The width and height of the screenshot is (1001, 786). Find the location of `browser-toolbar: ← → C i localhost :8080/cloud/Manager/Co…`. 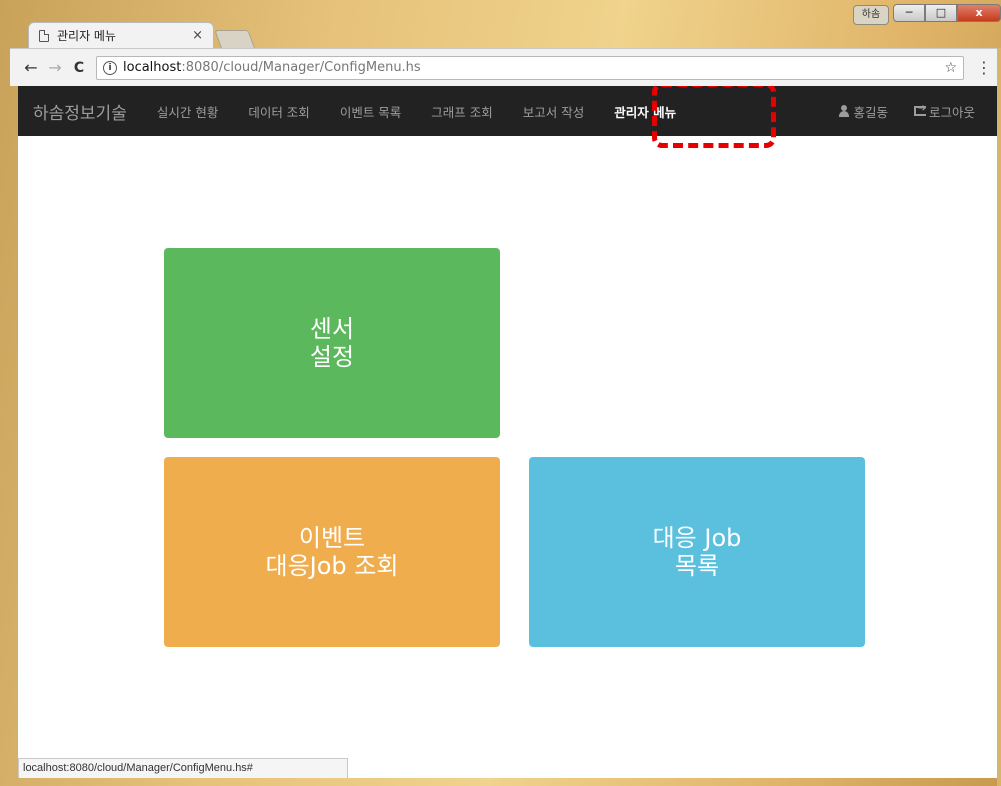

browser-toolbar: ← → C i localhost :8080/cloud/Manager/Co… is located at coordinates (505, 67).